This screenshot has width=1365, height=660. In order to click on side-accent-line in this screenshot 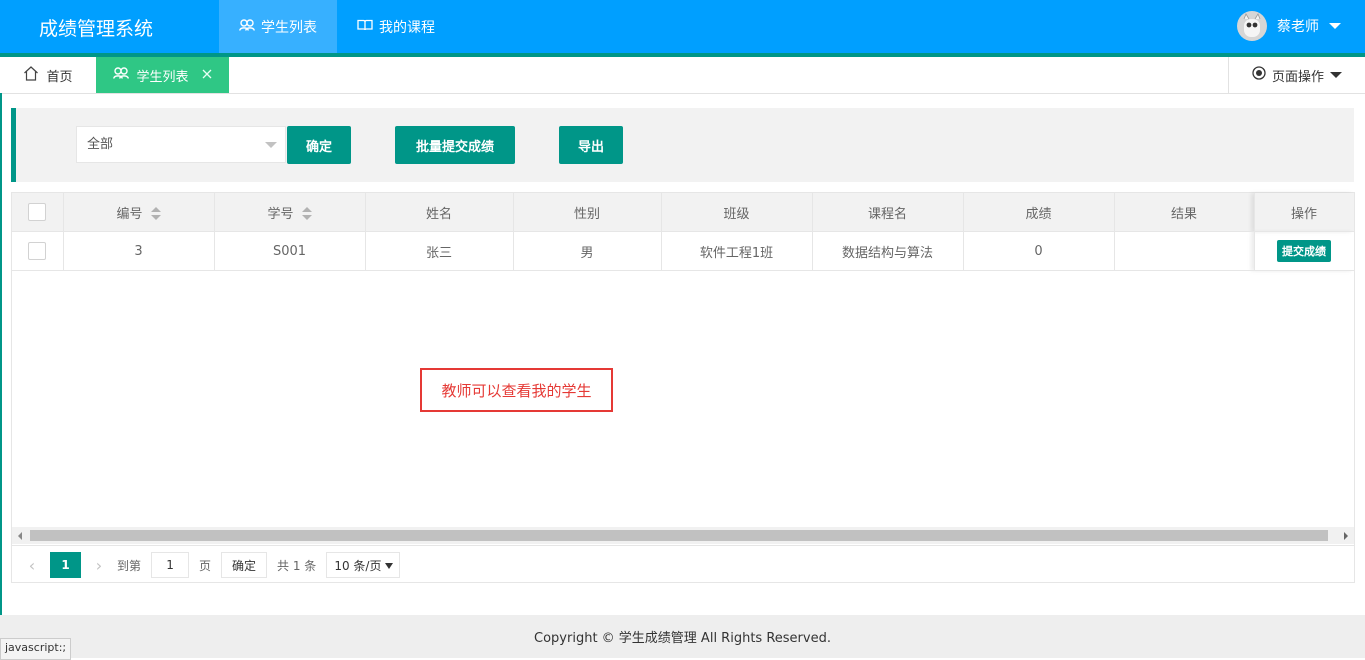, I will do `click(1, 375)`.